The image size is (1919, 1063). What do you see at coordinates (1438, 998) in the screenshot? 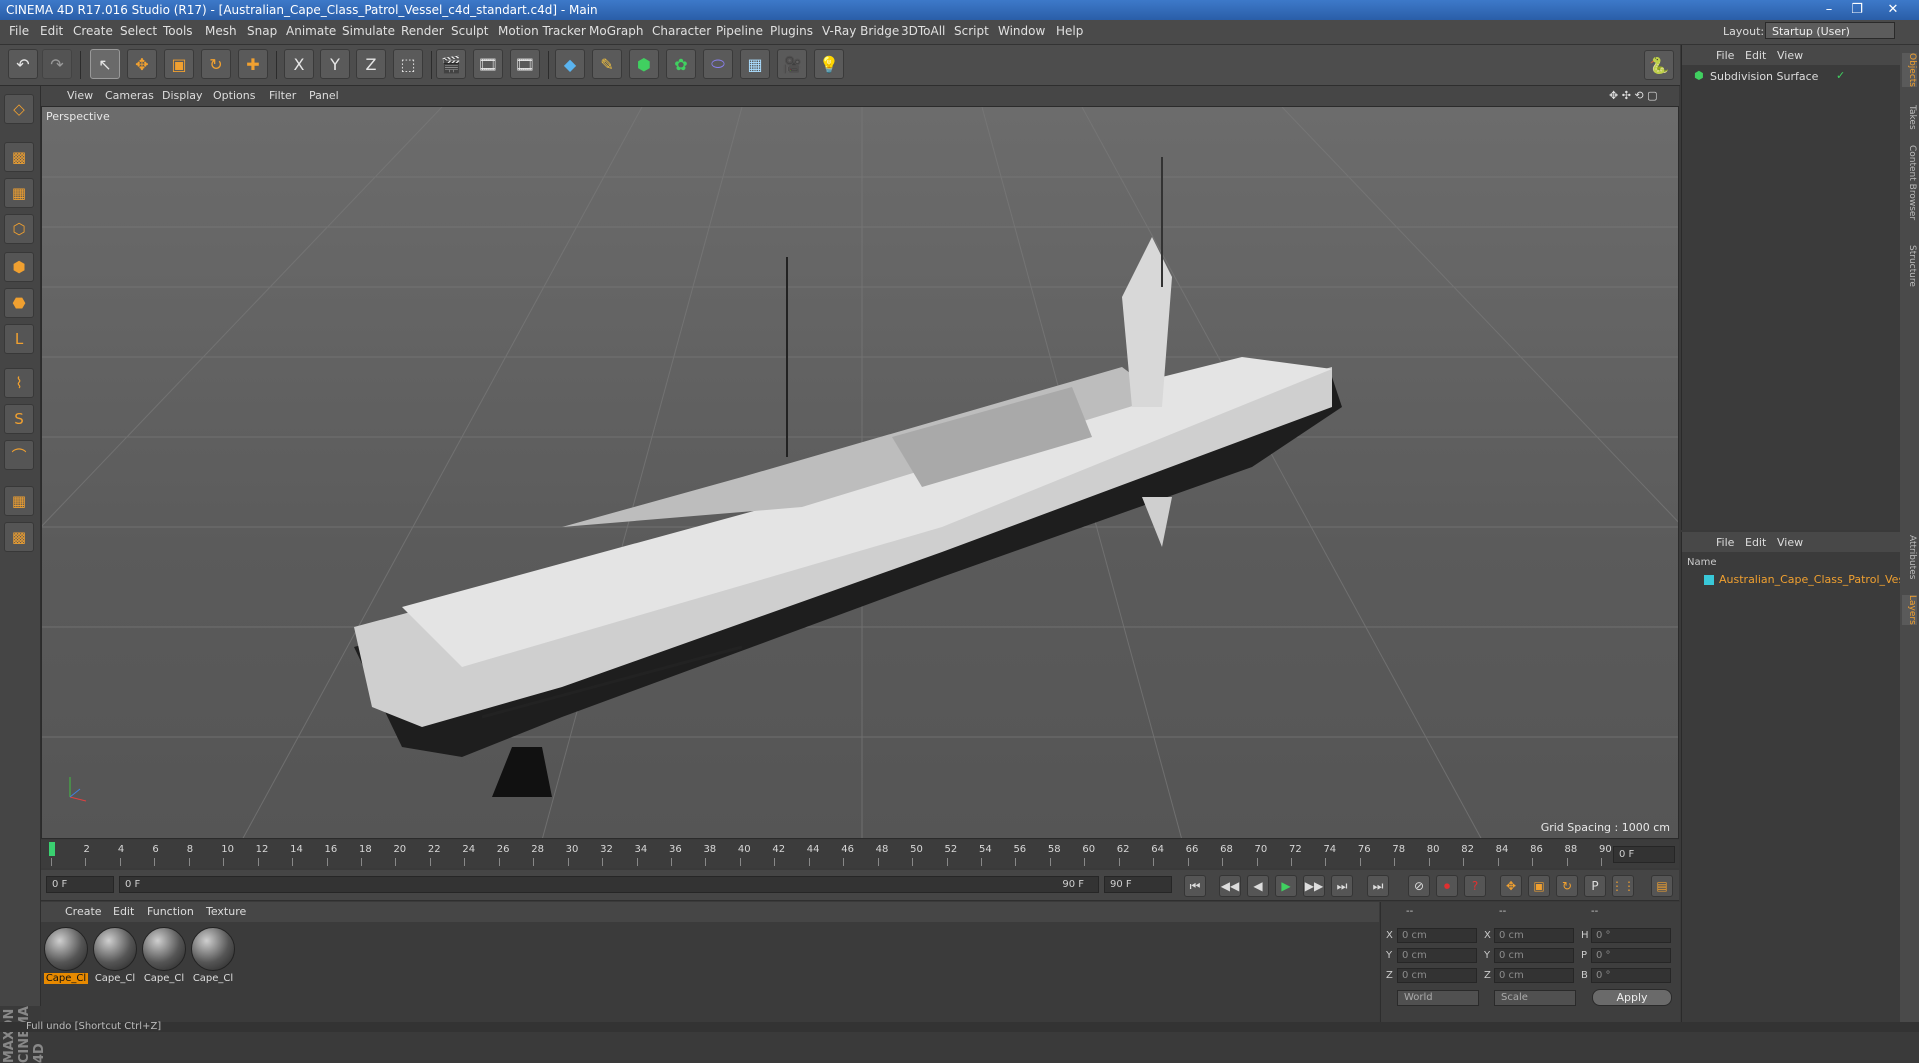
I see `coordinate-space-dropdown: World` at bounding box center [1438, 998].